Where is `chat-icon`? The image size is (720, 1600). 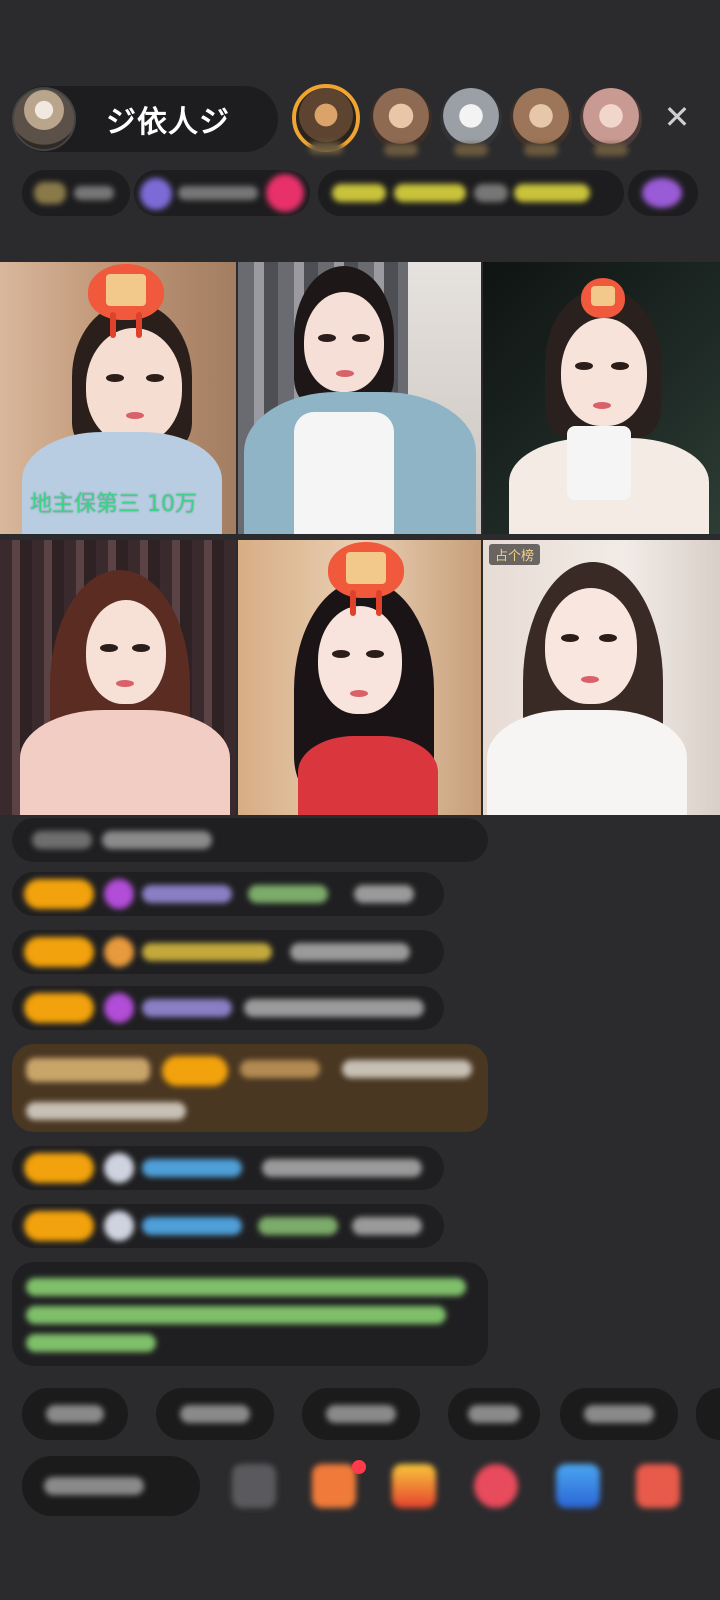
chat-icon is located at coordinates (578, 1486).